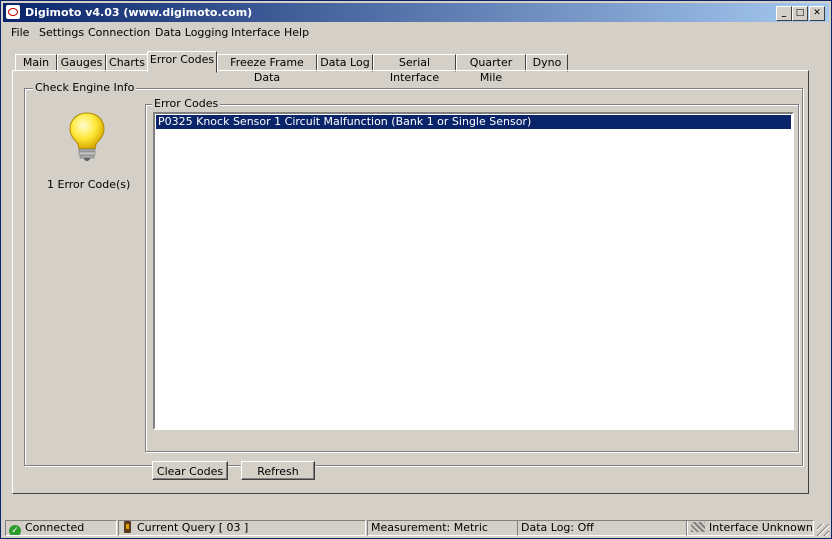 The height and width of the screenshot is (539, 832). I want to click on app-logo-icon, so click(13, 12).